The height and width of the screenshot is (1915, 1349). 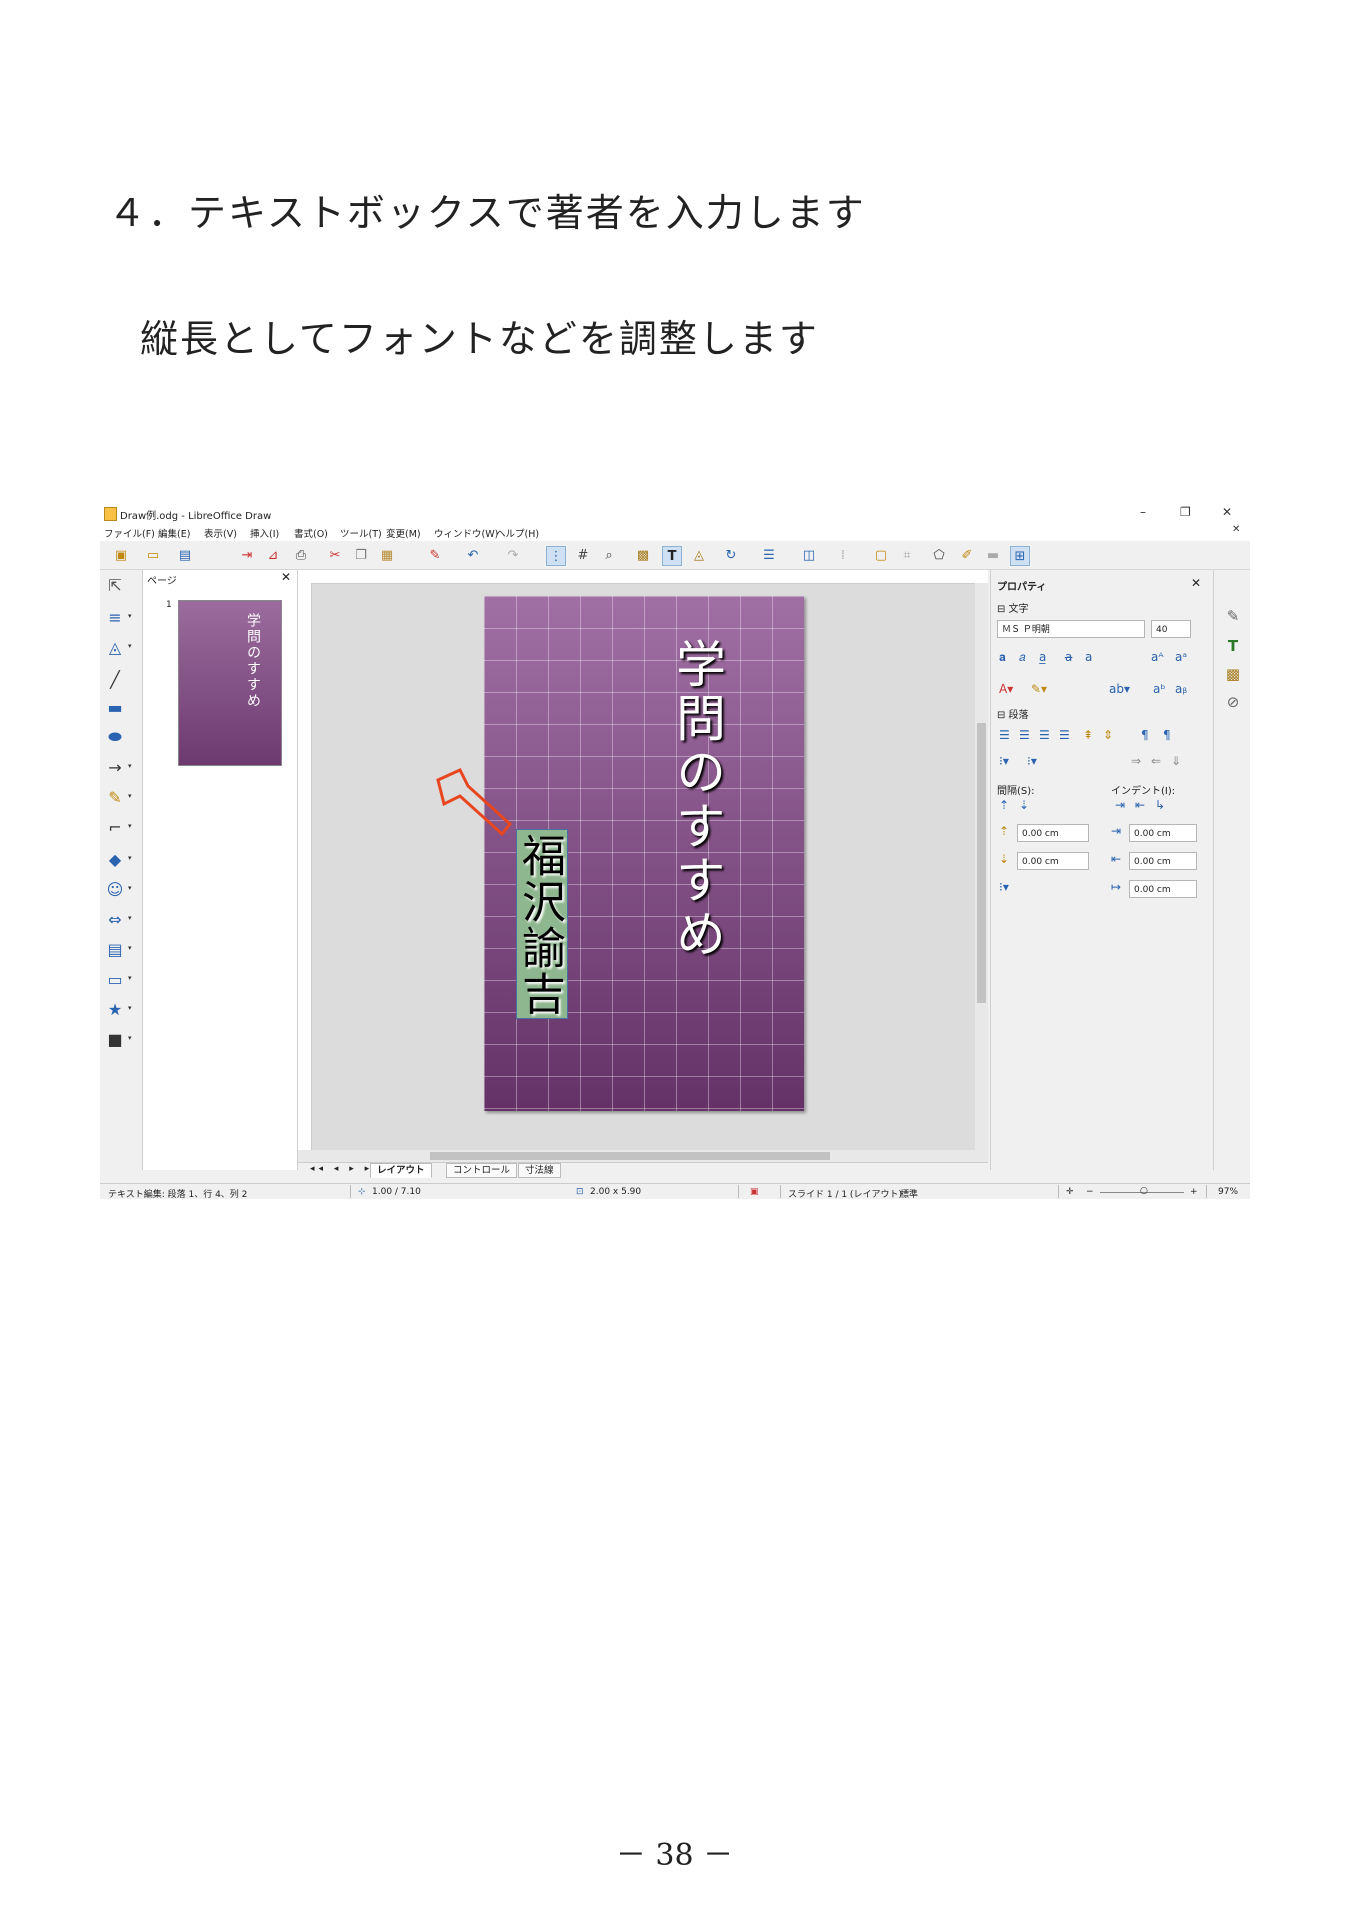 I want to click on zoom-out-button: −, so click(x=1090, y=1192).